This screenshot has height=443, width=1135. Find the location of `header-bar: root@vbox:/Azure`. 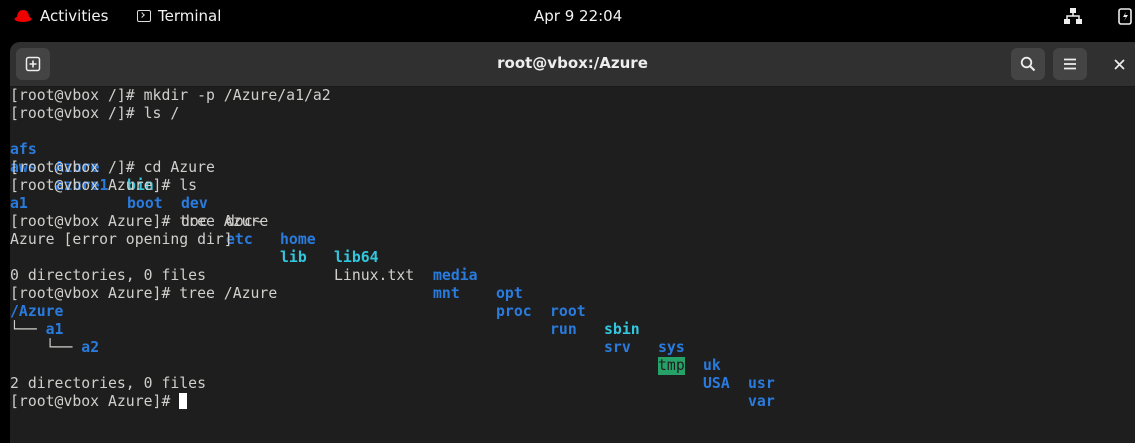

header-bar: root@vbox:/Azure is located at coordinates (572, 64).